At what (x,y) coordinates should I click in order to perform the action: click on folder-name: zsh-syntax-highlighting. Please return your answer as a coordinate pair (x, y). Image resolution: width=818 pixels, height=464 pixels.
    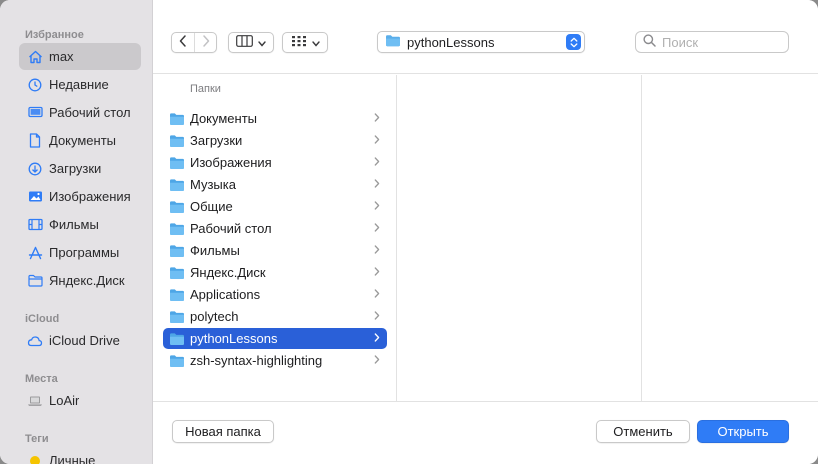
    Looking at the image, I should click on (256, 360).